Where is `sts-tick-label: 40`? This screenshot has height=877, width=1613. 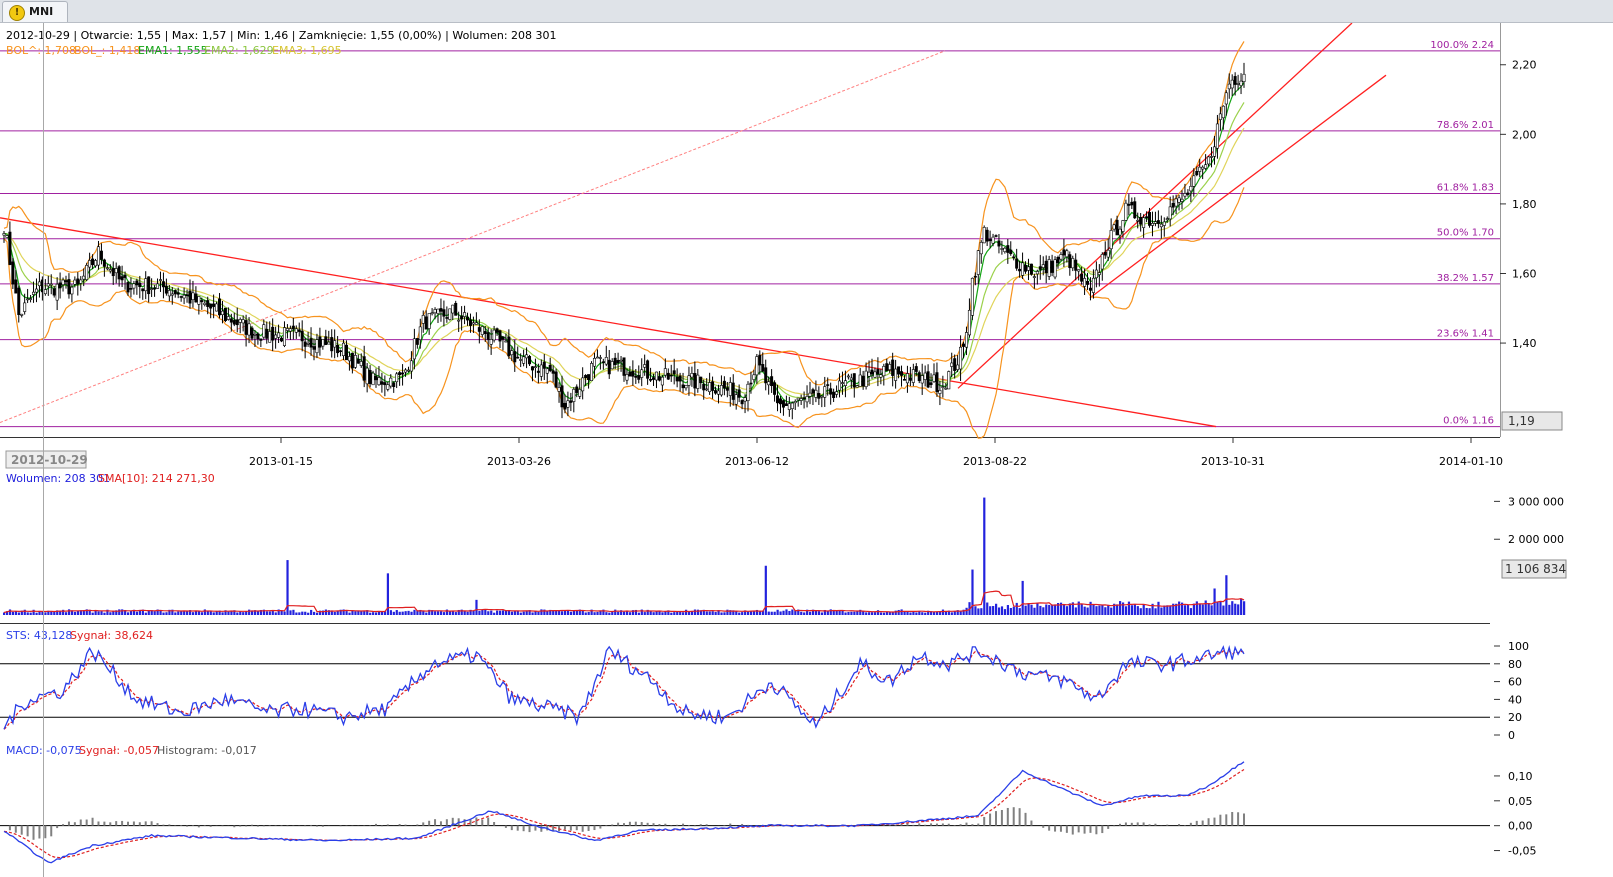
sts-tick-label: 40 is located at coordinates (1515, 699).